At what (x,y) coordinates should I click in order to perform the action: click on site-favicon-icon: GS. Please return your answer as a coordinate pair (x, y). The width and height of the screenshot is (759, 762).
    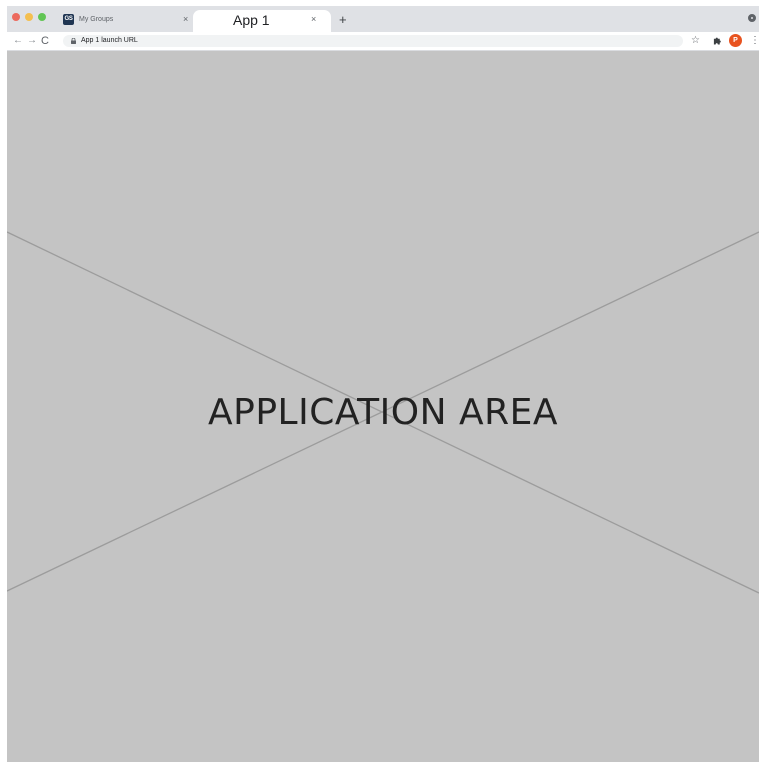
    Looking at the image, I should click on (68, 19).